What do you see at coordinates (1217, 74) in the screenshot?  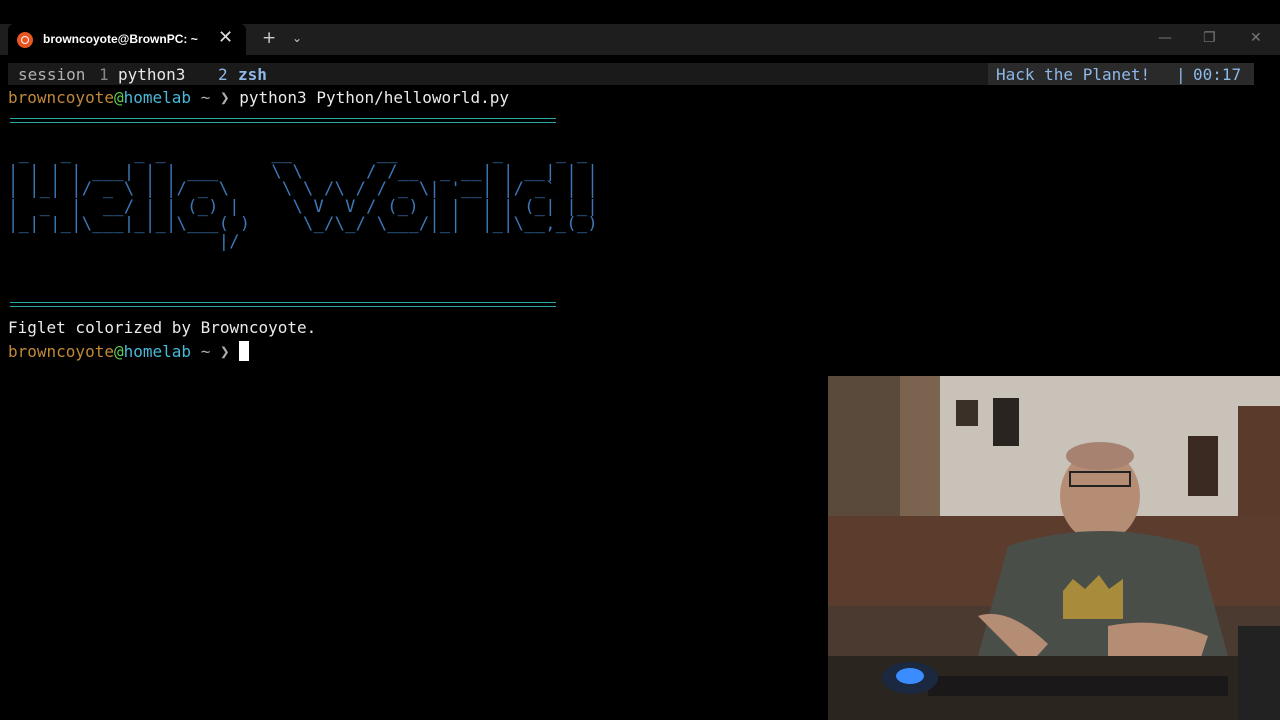 I see `clock: 00:17` at bounding box center [1217, 74].